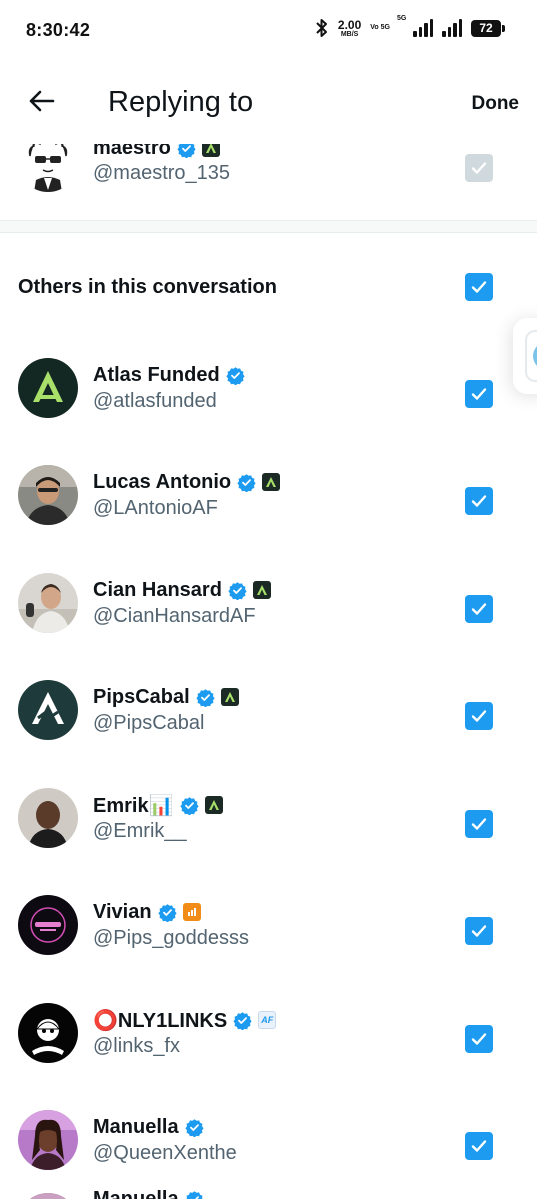  I want to click on user-handle: @Emrik__, so click(140, 831).